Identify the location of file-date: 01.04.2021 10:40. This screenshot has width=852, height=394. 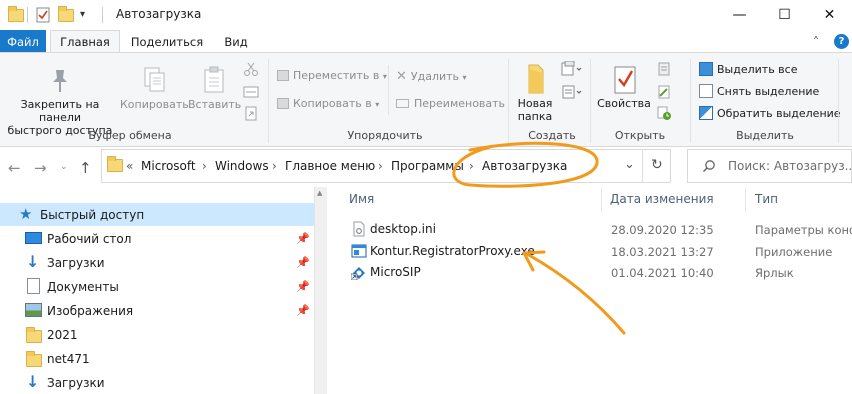
(662, 273).